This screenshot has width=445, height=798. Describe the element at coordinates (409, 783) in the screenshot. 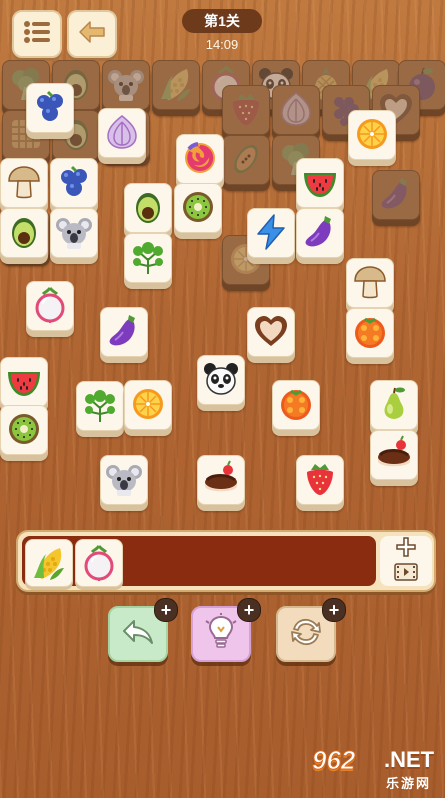

I see `watermark-site: 乐游网` at that location.